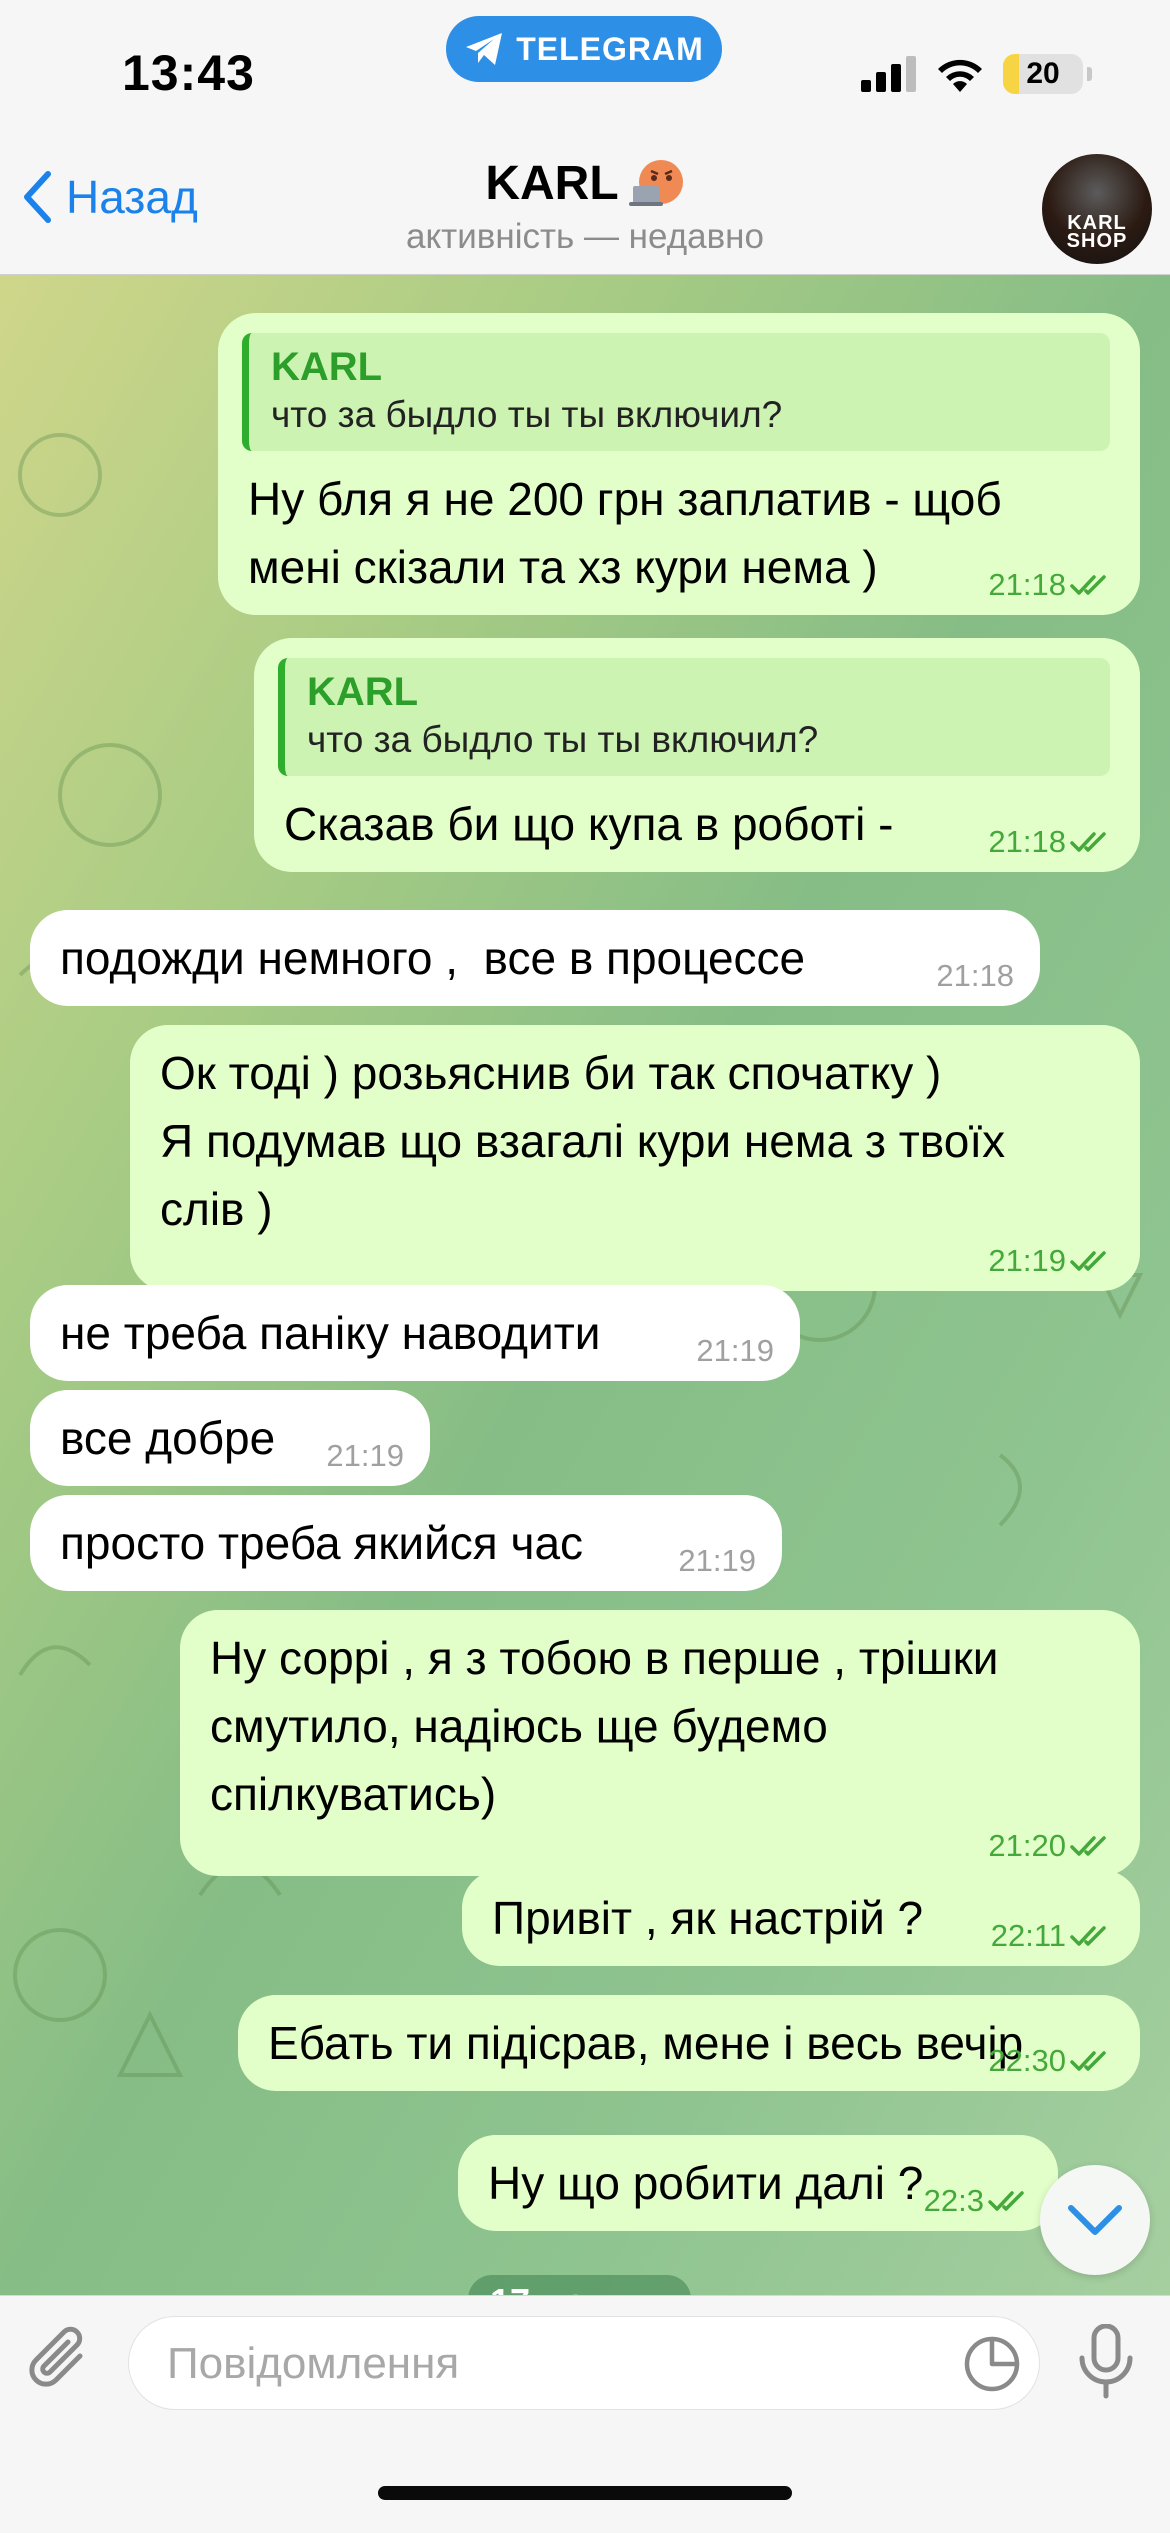 This screenshot has width=1170, height=2533. What do you see at coordinates (1027, 1845) in the screenshot?
I see `message-time: 21:20` at bounding box center [1027, 1845].